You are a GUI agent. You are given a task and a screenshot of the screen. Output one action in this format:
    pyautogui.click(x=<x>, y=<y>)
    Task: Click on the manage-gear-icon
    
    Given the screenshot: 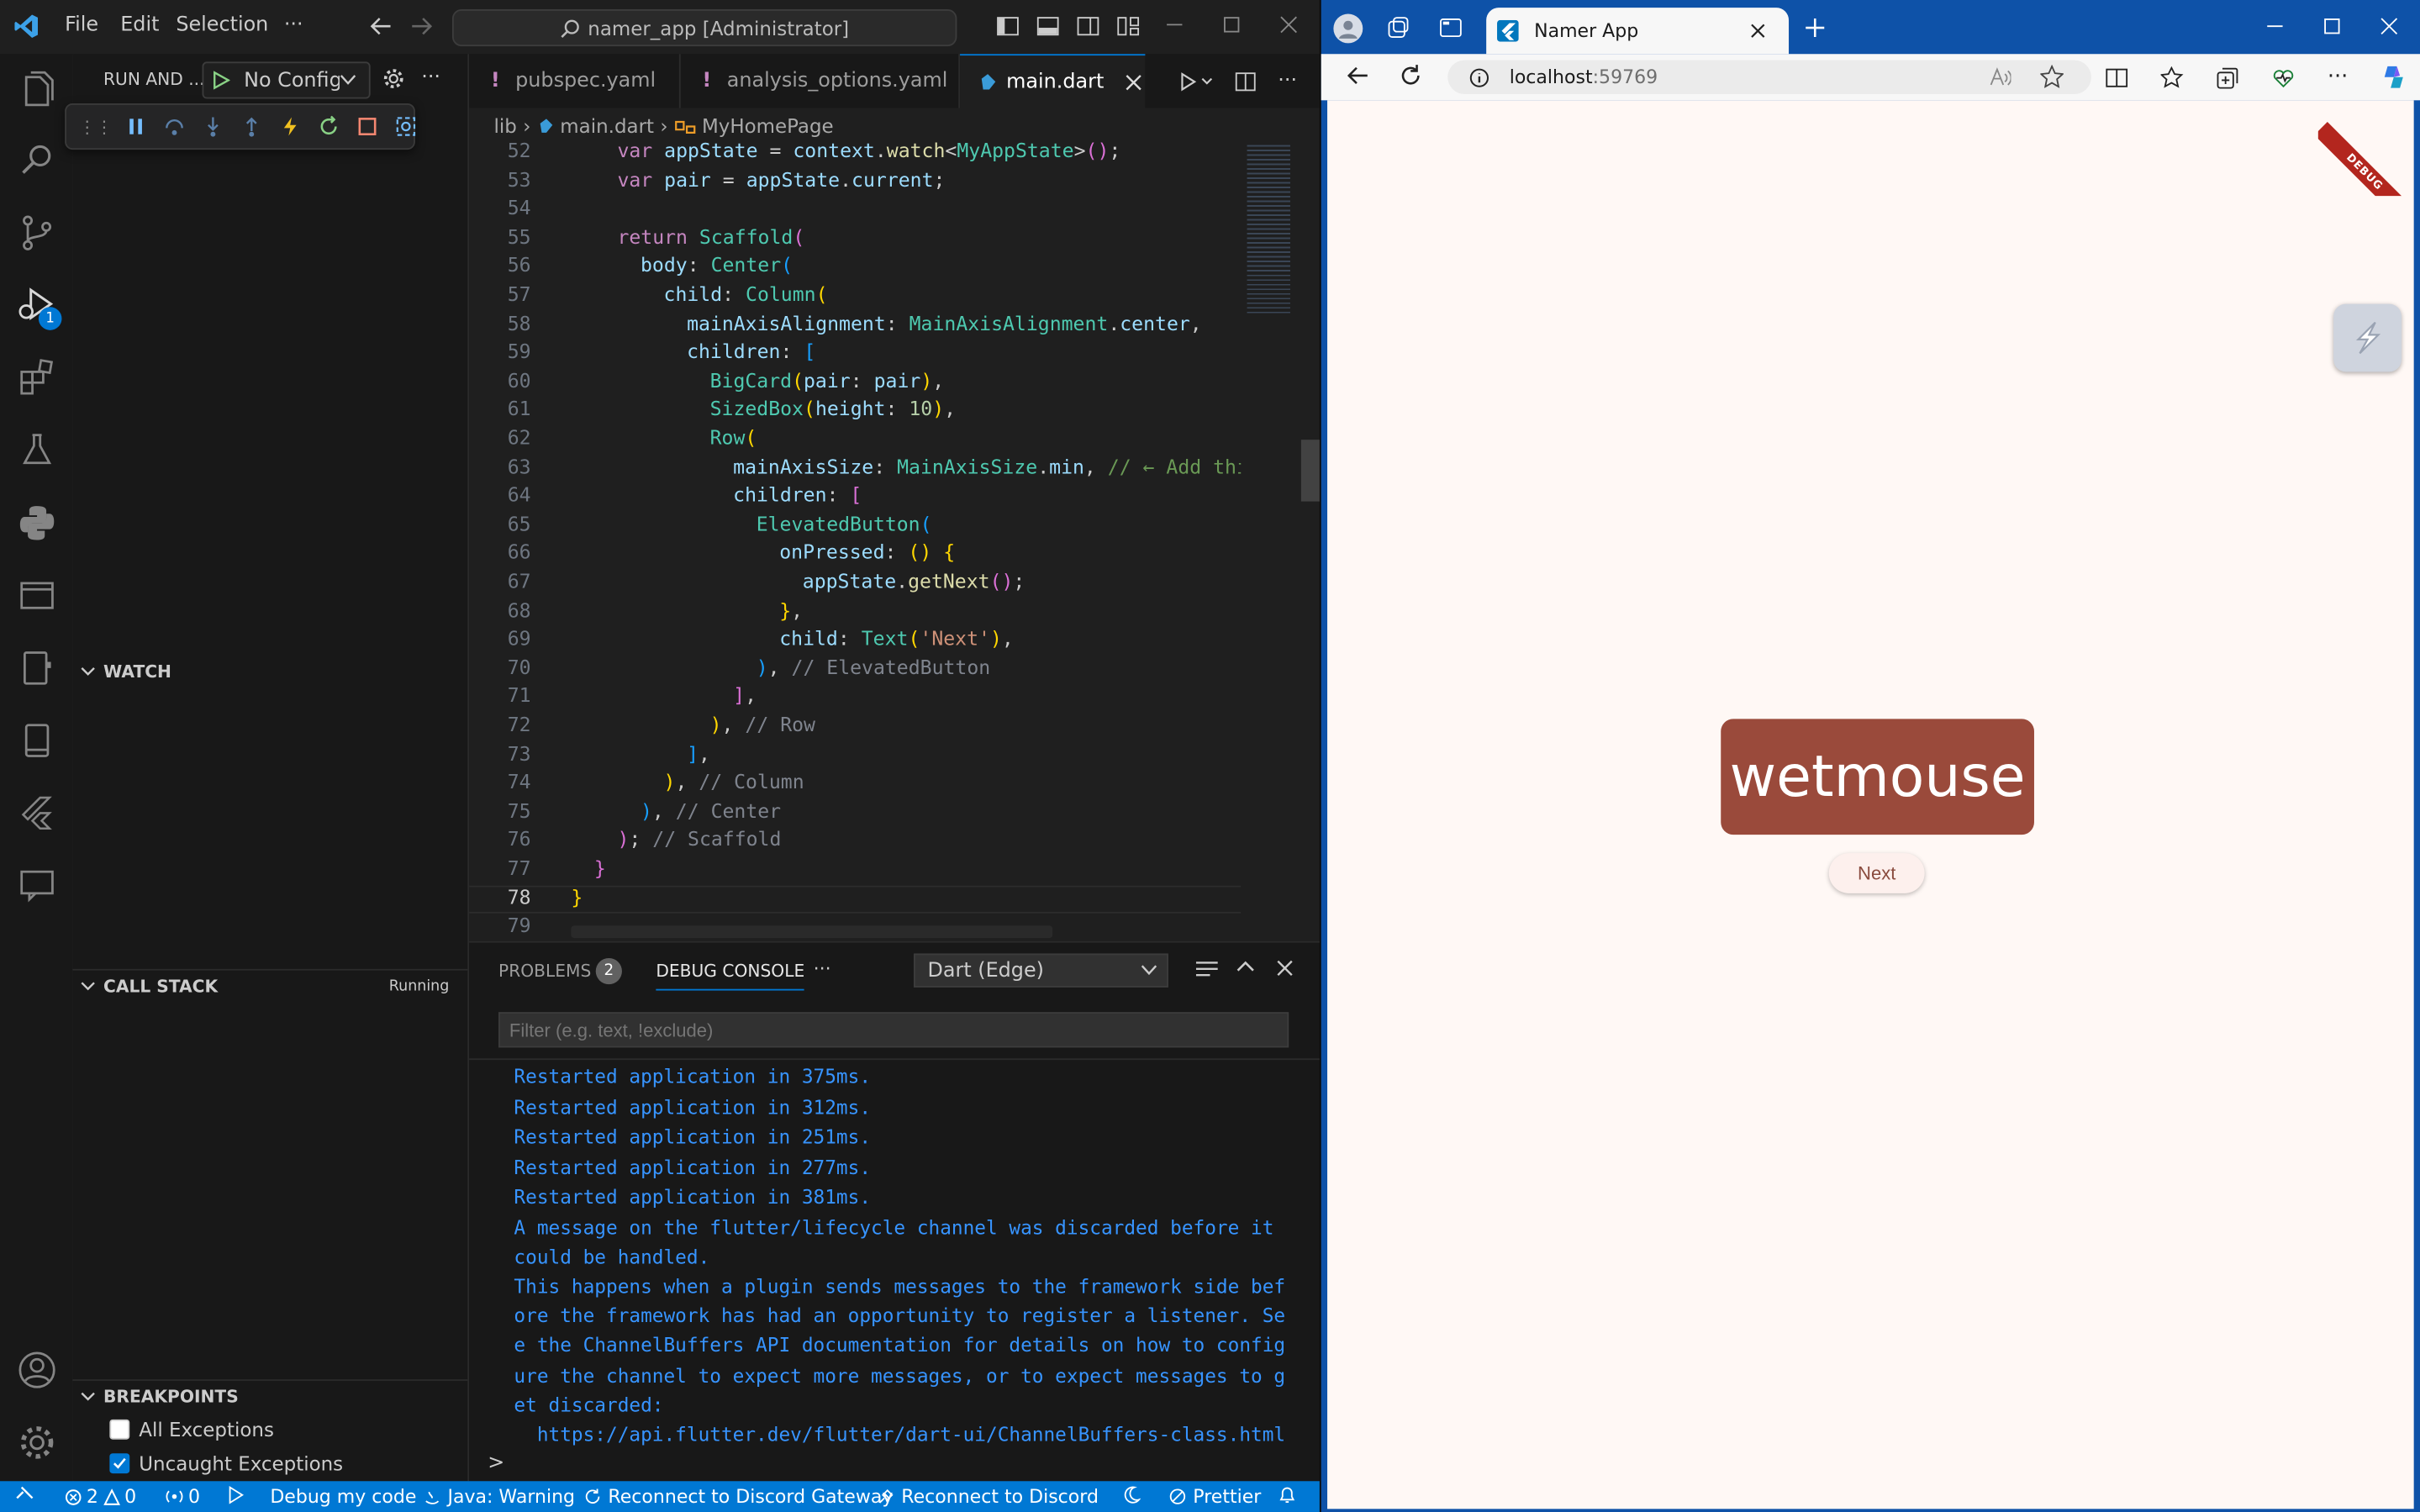 What is the action you would take?
    pyautogui.click(x=37, y=1443)
    